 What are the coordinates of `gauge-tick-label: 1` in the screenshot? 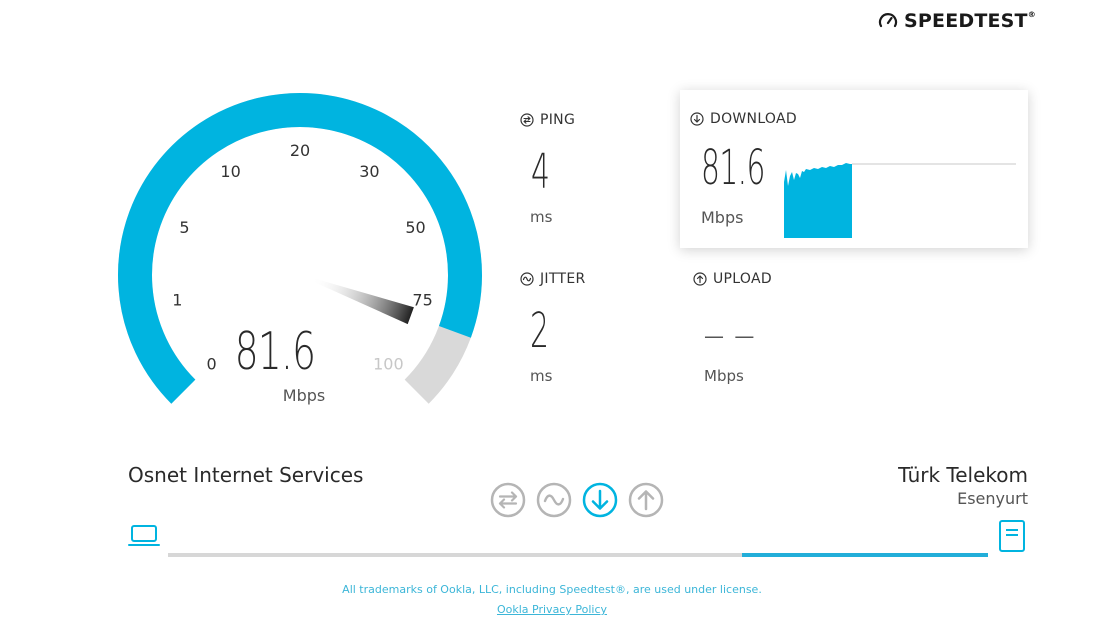 It's located at (177, 299).